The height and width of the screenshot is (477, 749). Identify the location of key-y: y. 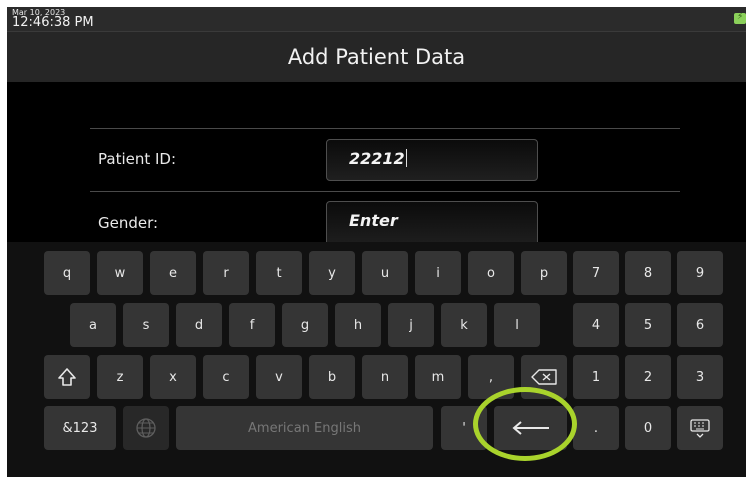
(332, 273).